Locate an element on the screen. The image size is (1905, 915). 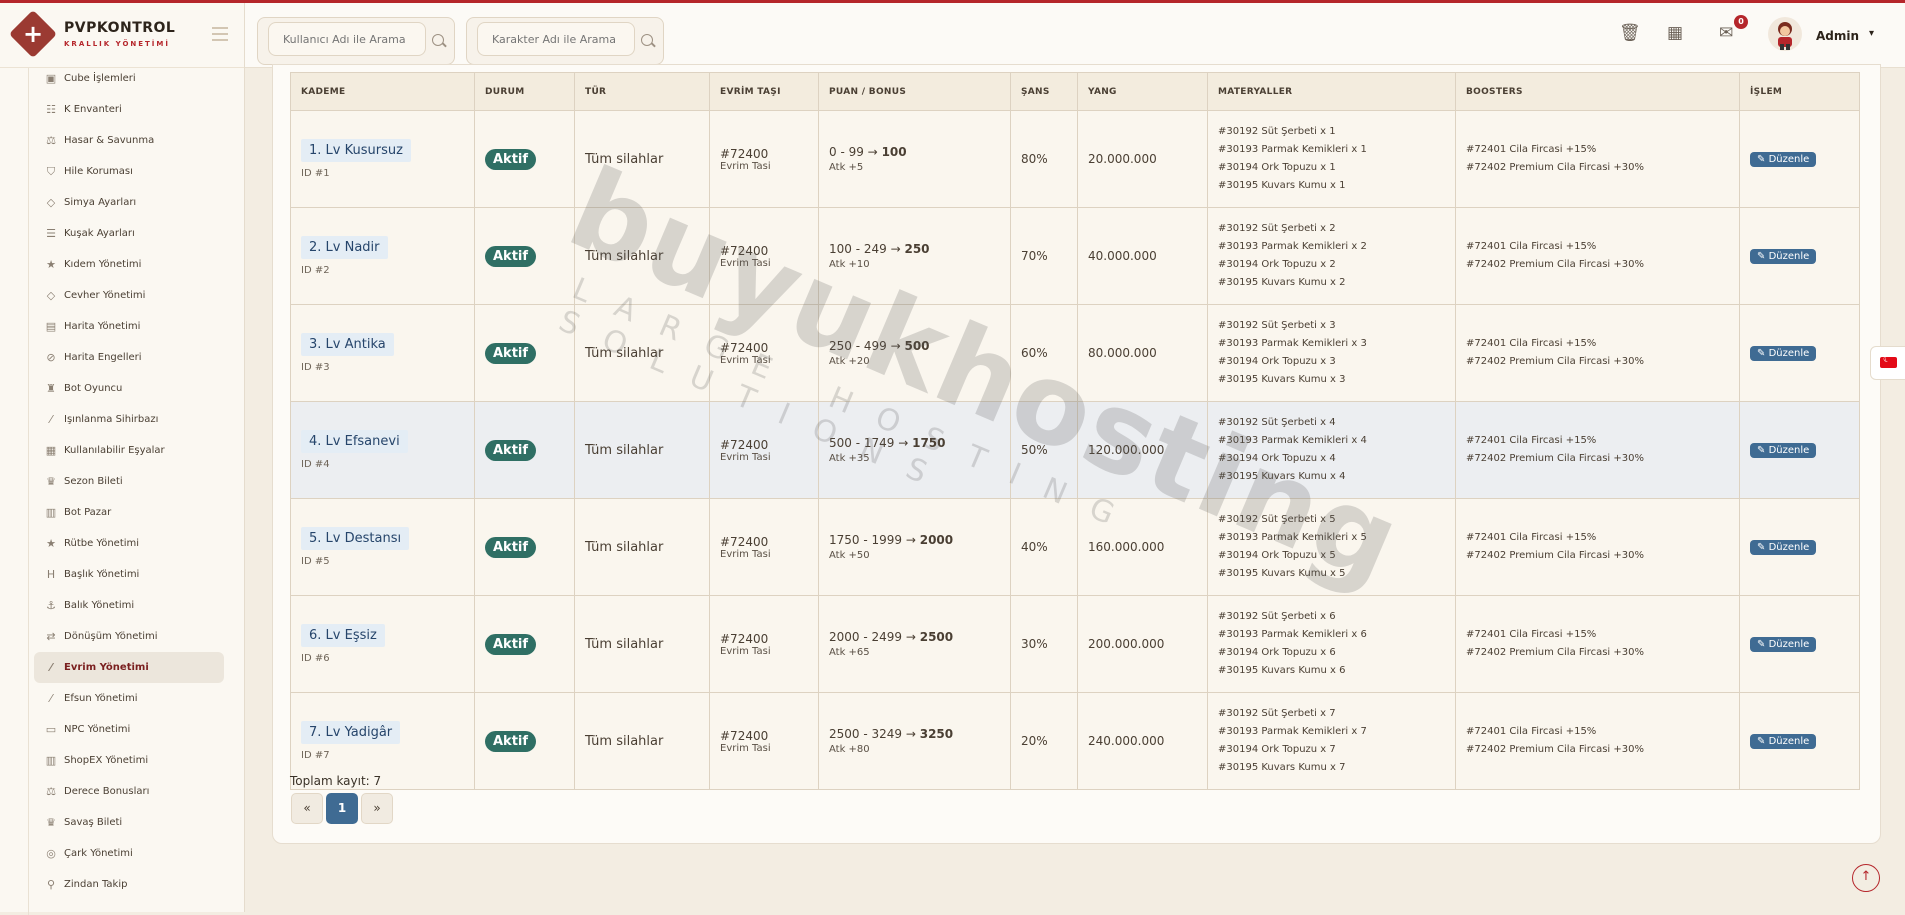
yang-cell: 80.000.000 is located at coordinates (1142, 353).